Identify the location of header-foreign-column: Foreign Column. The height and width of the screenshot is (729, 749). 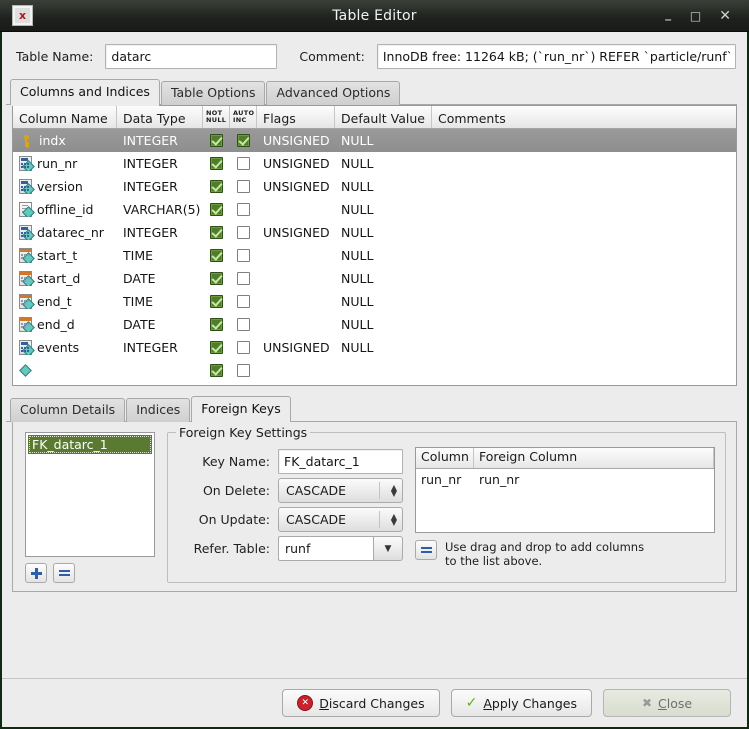
(594, 458).